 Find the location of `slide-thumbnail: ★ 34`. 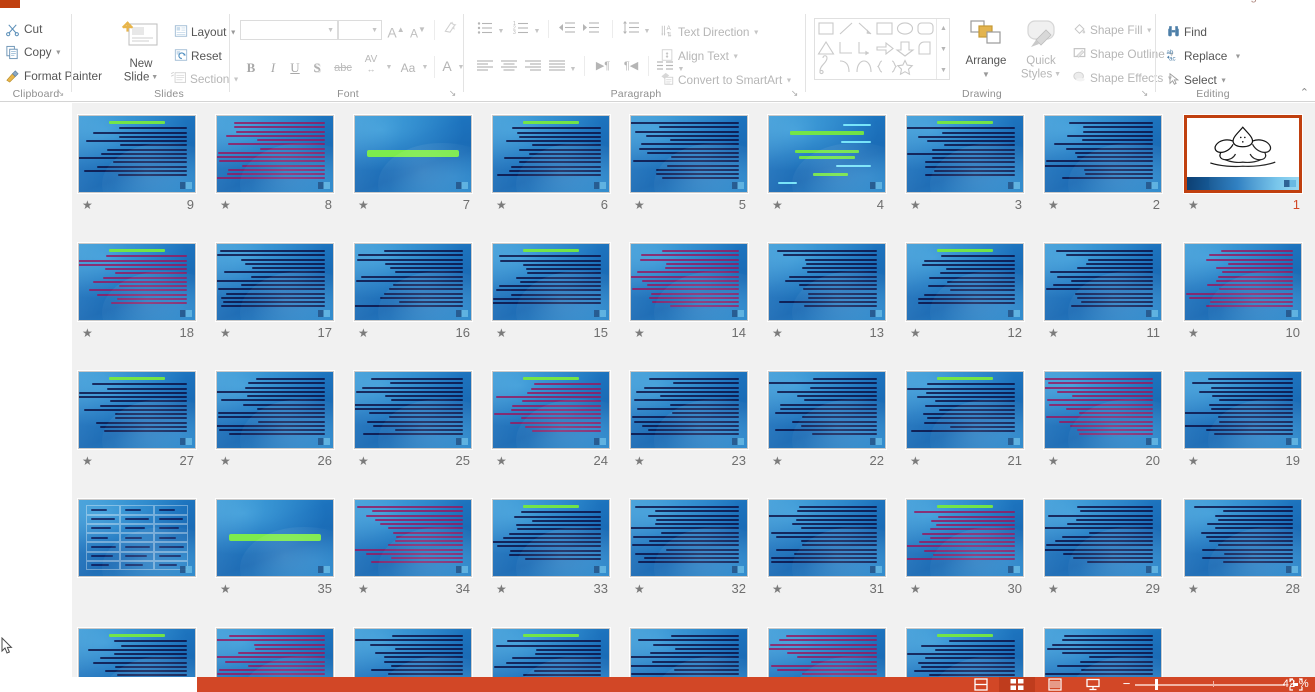

slide-thumbnail: ★ 34 is located at coordinates (413, 548).